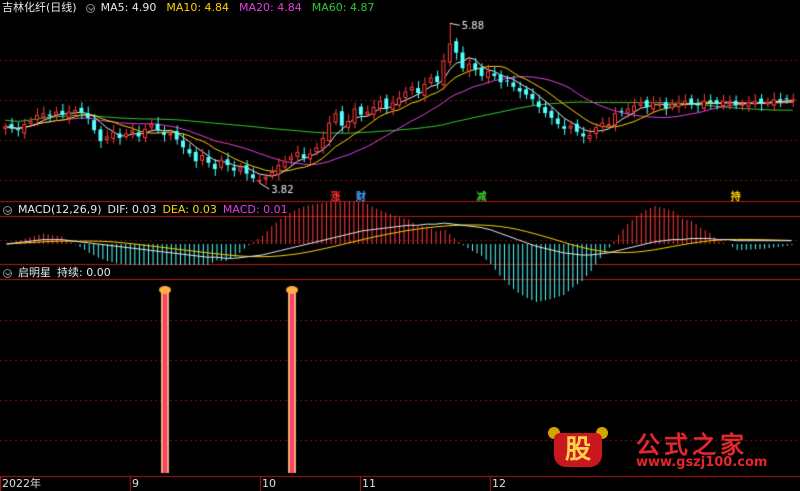  Describe the element at coordinates (128, 7) in the screenshot. I see `ma5-item: MA5: 4.90` at that location.